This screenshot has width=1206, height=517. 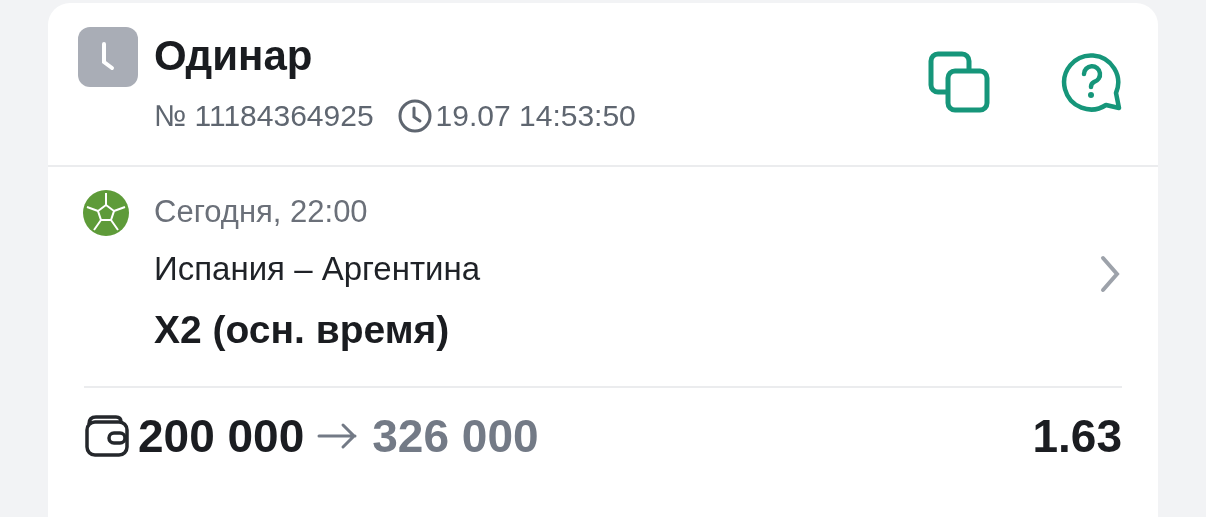 What do you see at coordinates (535, 116) in the screenshot?
I see `bet-datetime: 19.07 14:53:50` at bounding box center [535, 116].